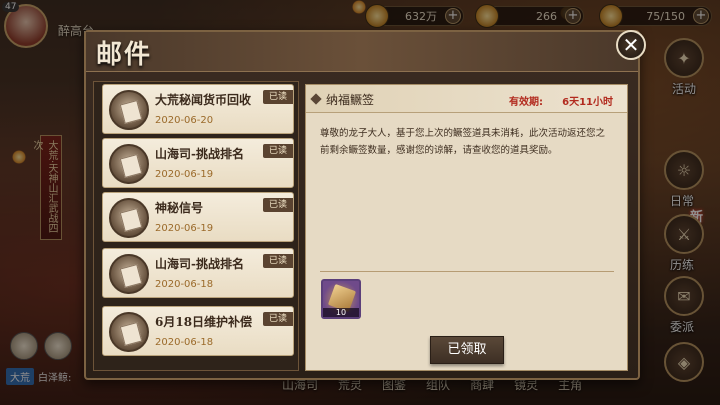 This screenshot has width=720, height=405. What do you see at coordinates (198, 217) in the screenshot?
I see `mail-item: 神秘信号 2020-06-19 已读` at bounding box center [198, 217].